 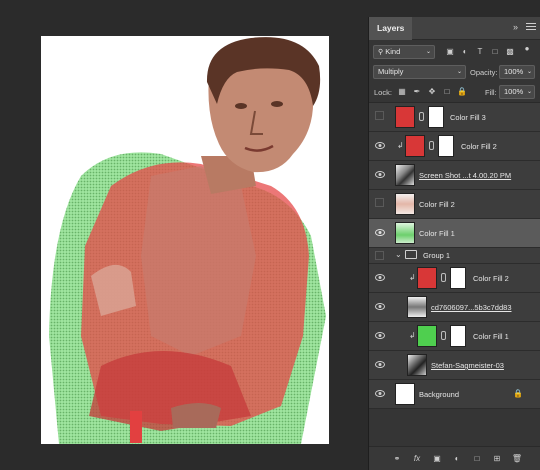 What do you see at coordinates (391, 28) in the screenshot?
I see `tab-layers: Layers` at bounding box center [391, 28].